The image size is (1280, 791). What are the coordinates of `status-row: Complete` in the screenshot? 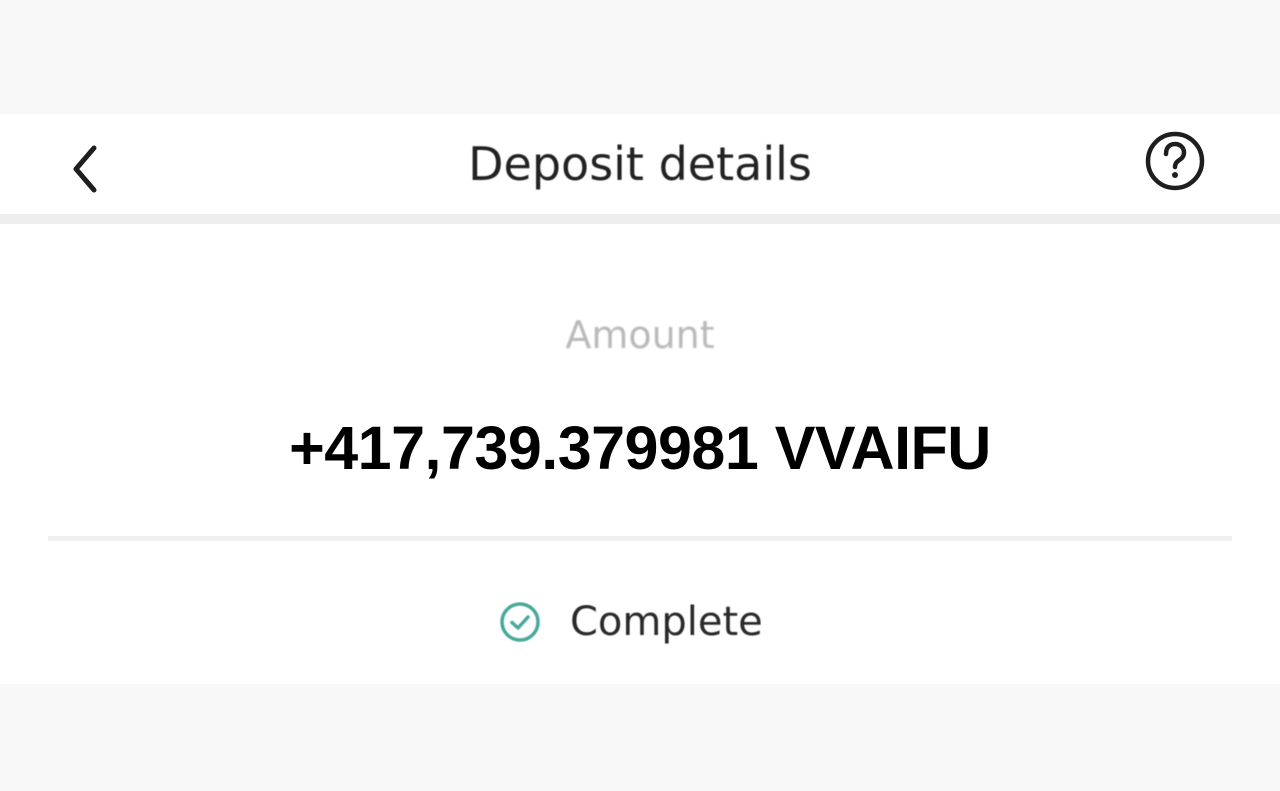 It's located at (646, 622).